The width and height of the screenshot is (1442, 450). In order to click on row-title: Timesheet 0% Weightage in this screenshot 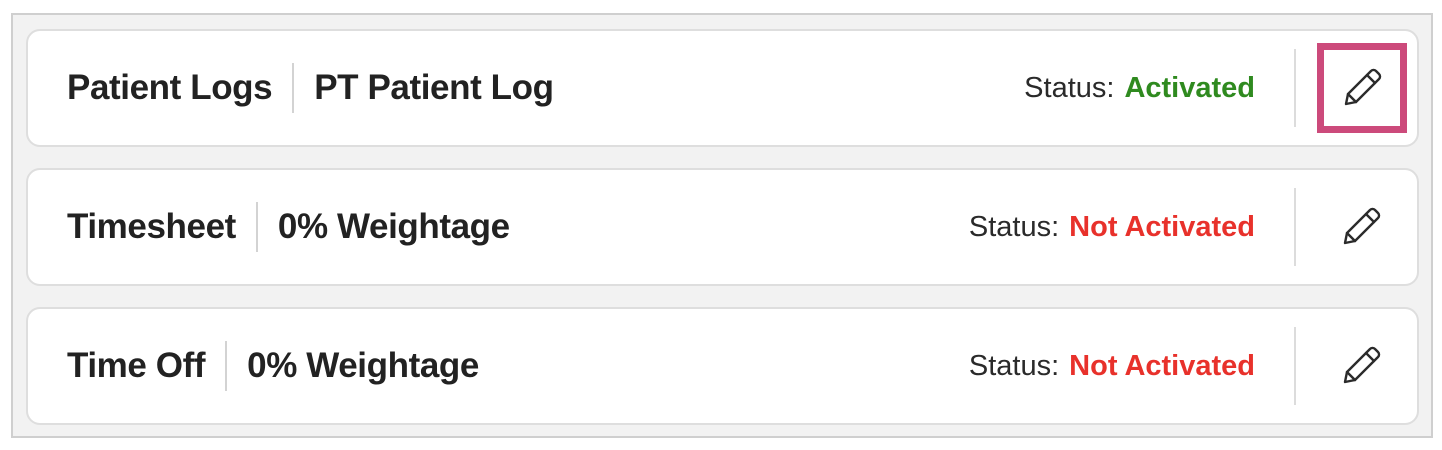, I will do `click(288, 227)`.